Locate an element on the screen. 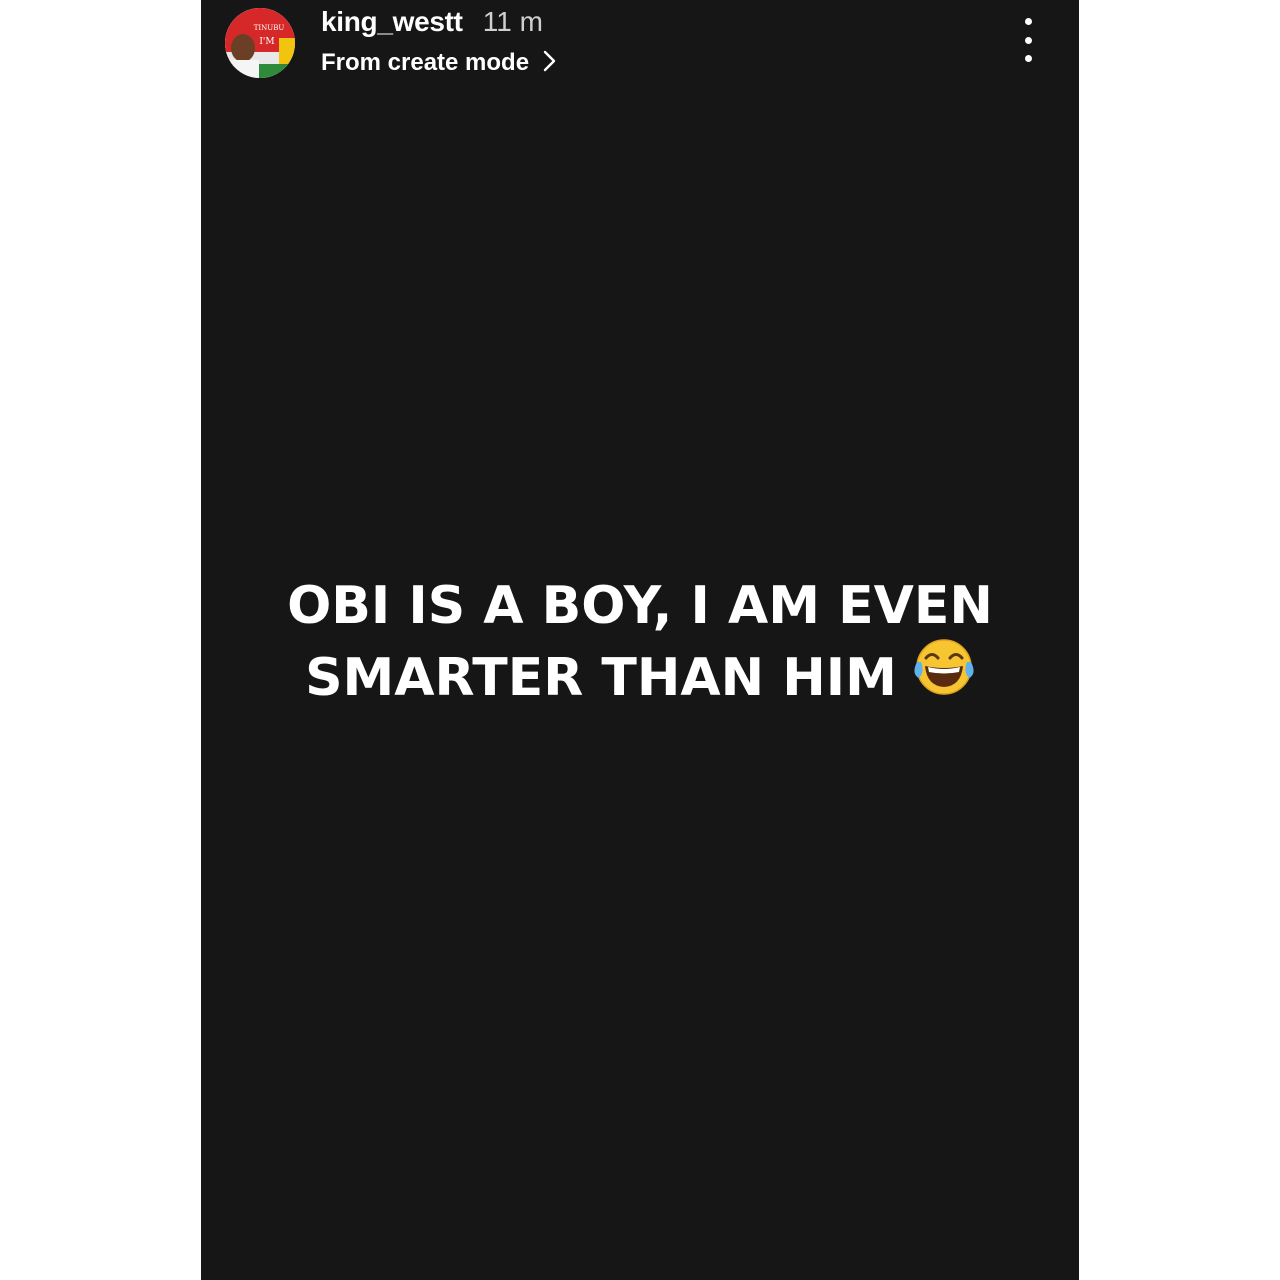 The width and height of the screenshot is (1280, 1280). story-text-line-1: OBI IS A BOY, I AM EVEN is located at coordinates (640, 606).